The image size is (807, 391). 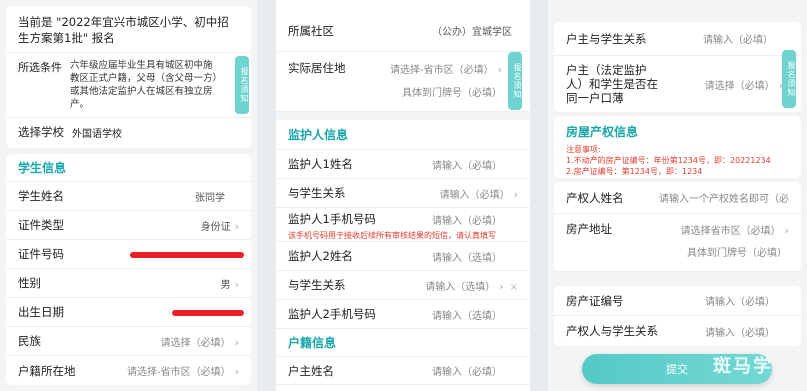 What do you see at coordinates (595, 197) in the screenshot?
I see `owner-name-label: 产权人姓名` at bounding box center [595, 197].